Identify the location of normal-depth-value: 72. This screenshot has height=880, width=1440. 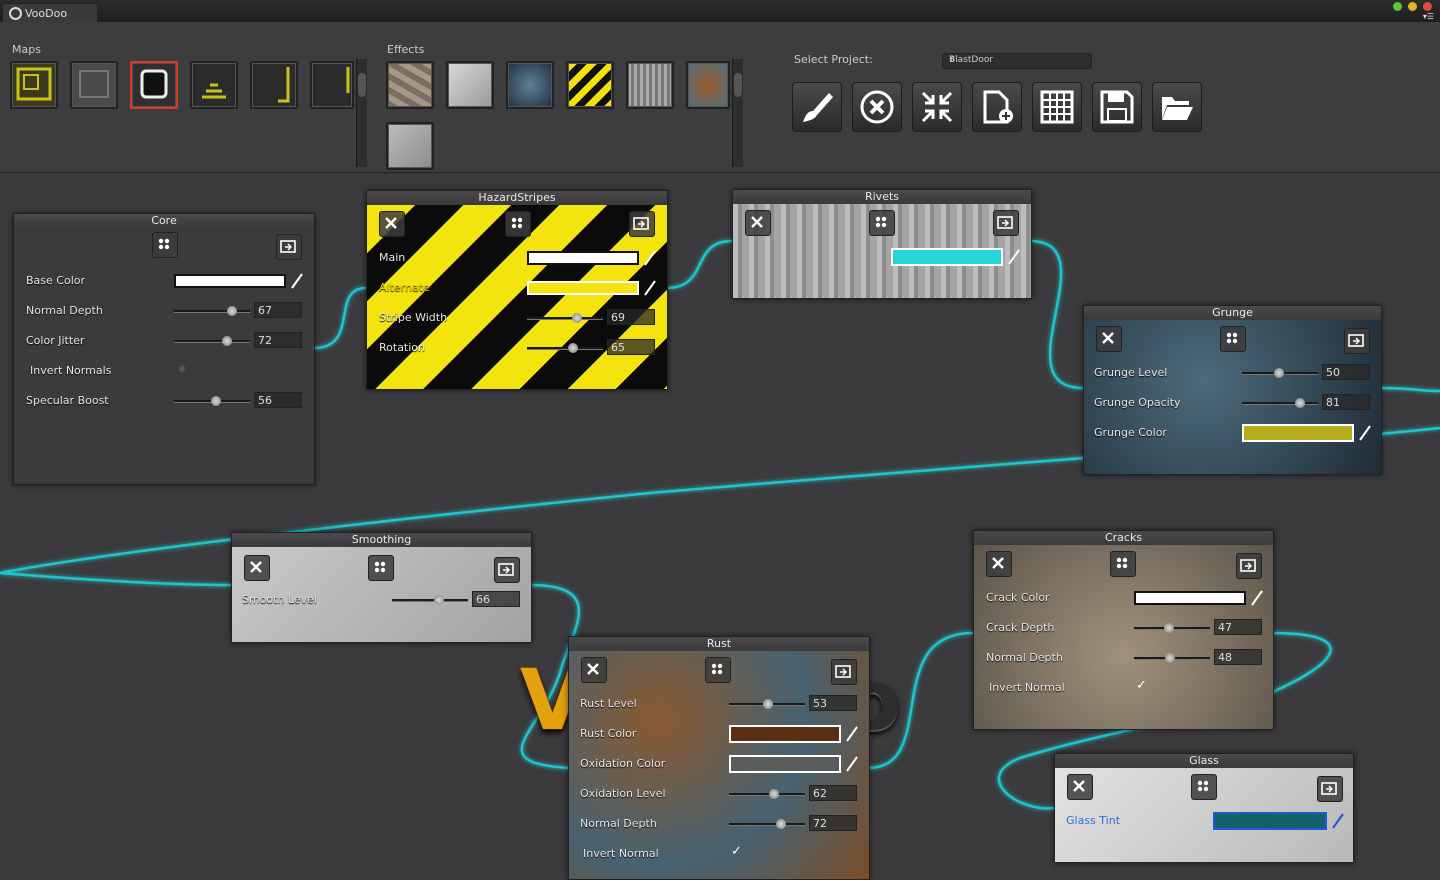
(833, 823).